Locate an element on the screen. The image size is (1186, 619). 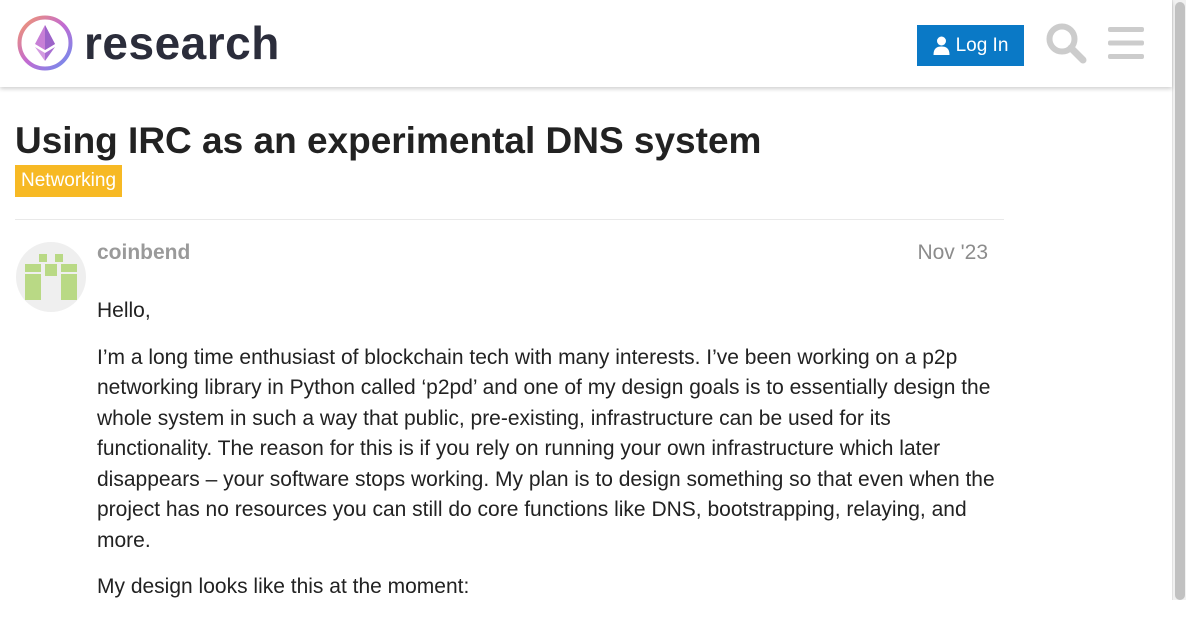
site-header: research Log In is located at coordinates (586, 43).